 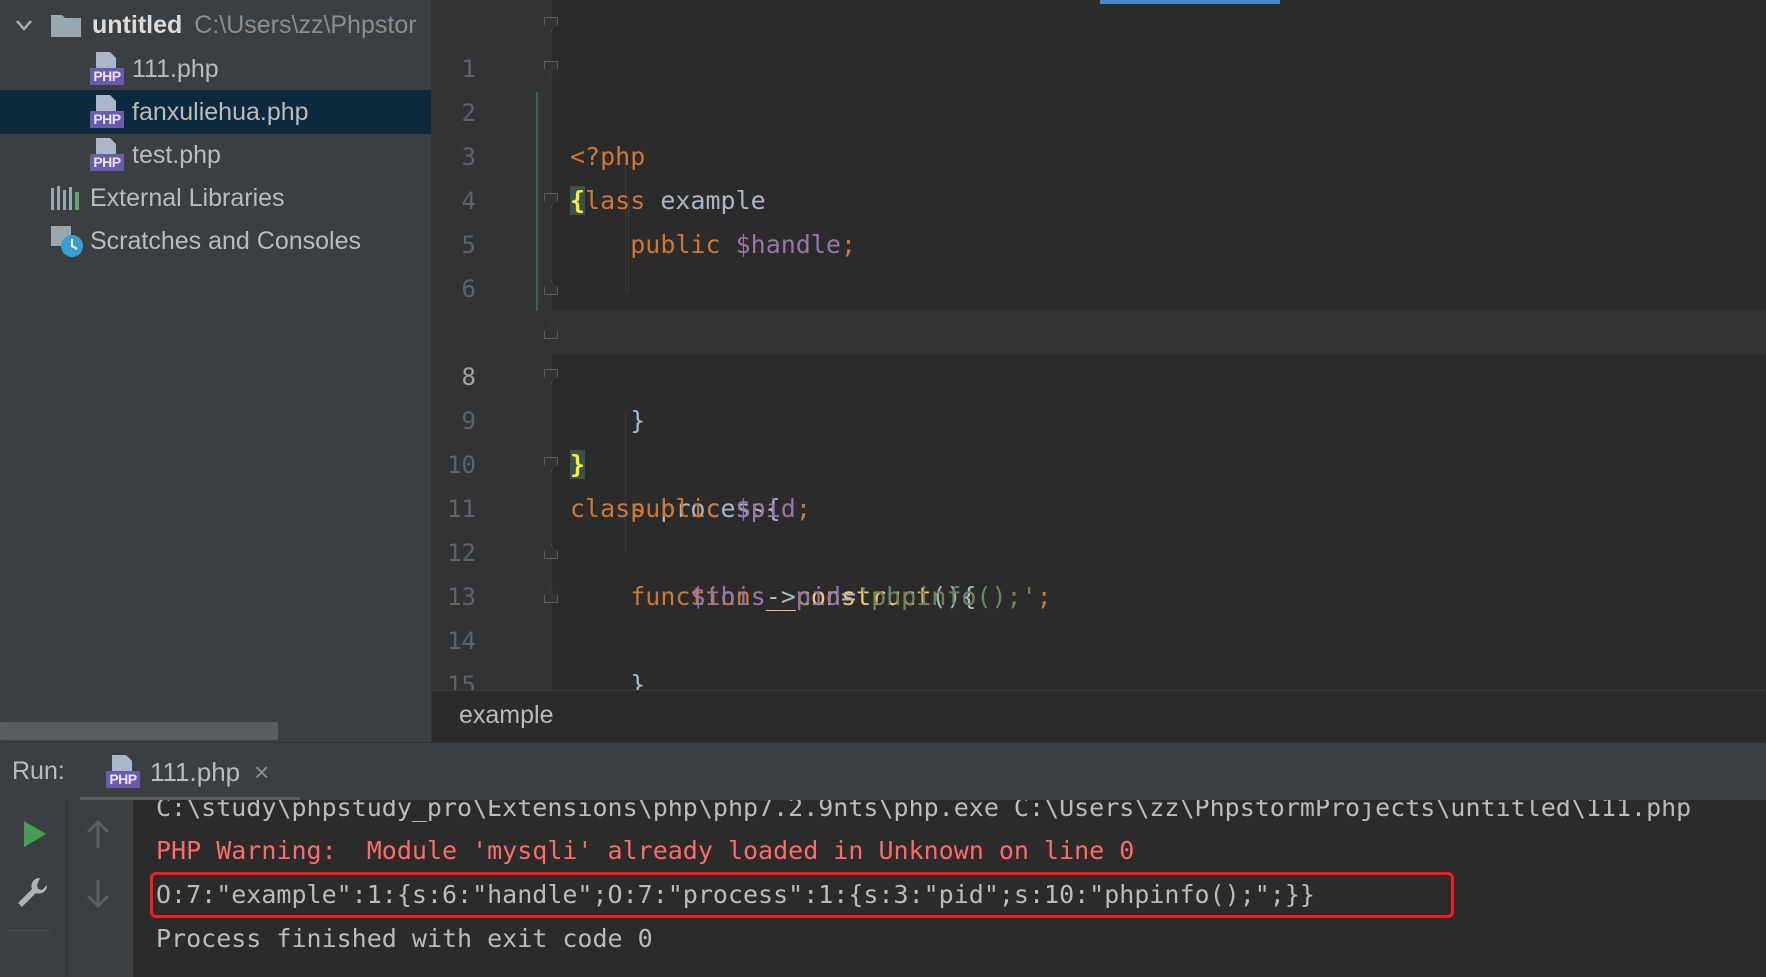 What do you see at coordinates (139, 731) in the screenshot?
I see `sidebar-horizontal-scrollbar` at bounding box center [139, 731].